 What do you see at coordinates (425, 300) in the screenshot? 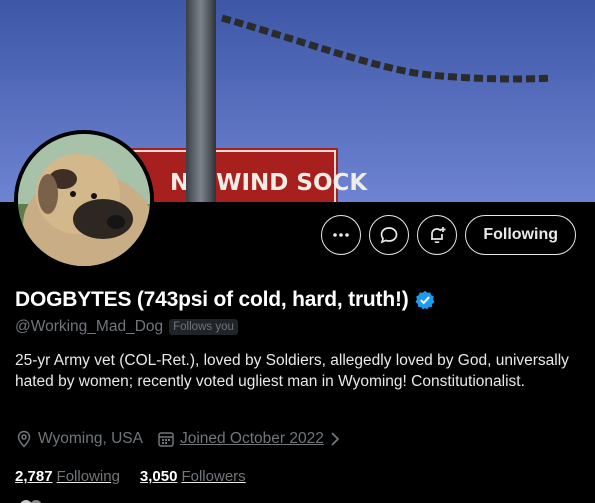
I see `verified-badge-icon` at bounding box center [425, 300].